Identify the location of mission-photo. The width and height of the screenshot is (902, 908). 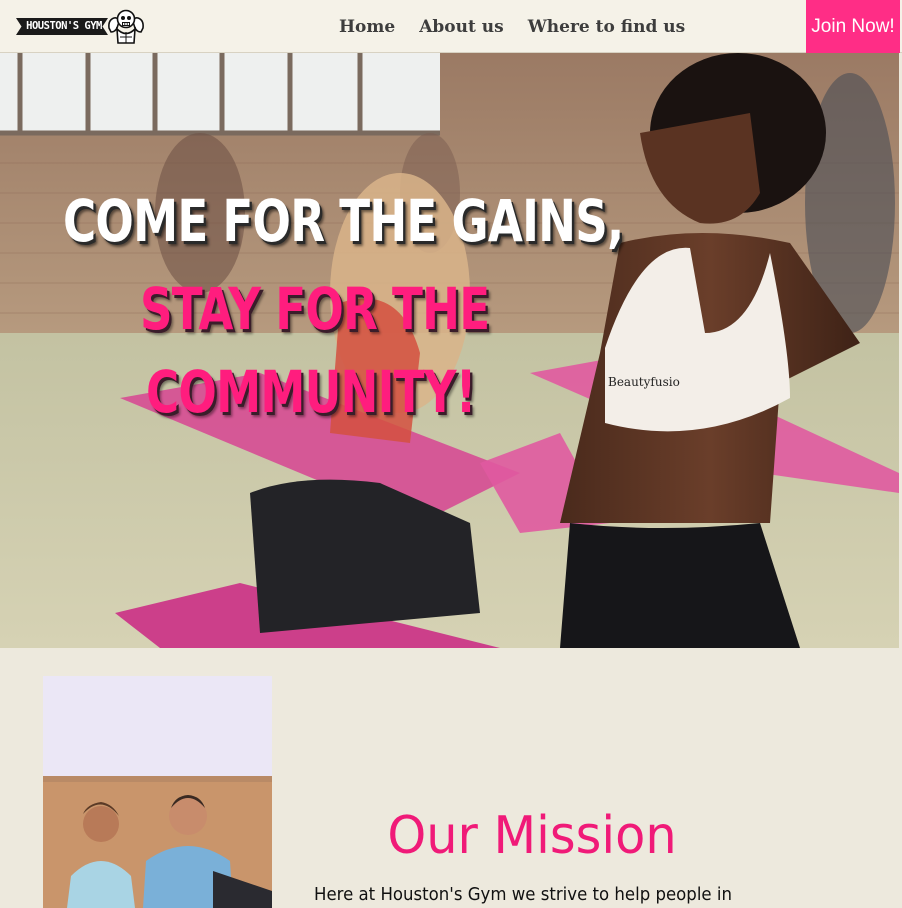
(157, 792).